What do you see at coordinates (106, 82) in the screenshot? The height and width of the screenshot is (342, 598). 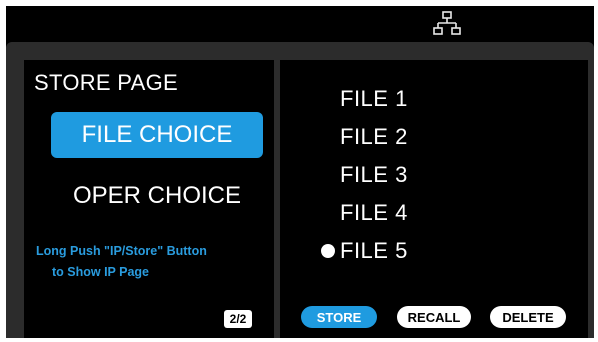 I see `page-title: STORE PAGE` at bounding box center [106, 82].